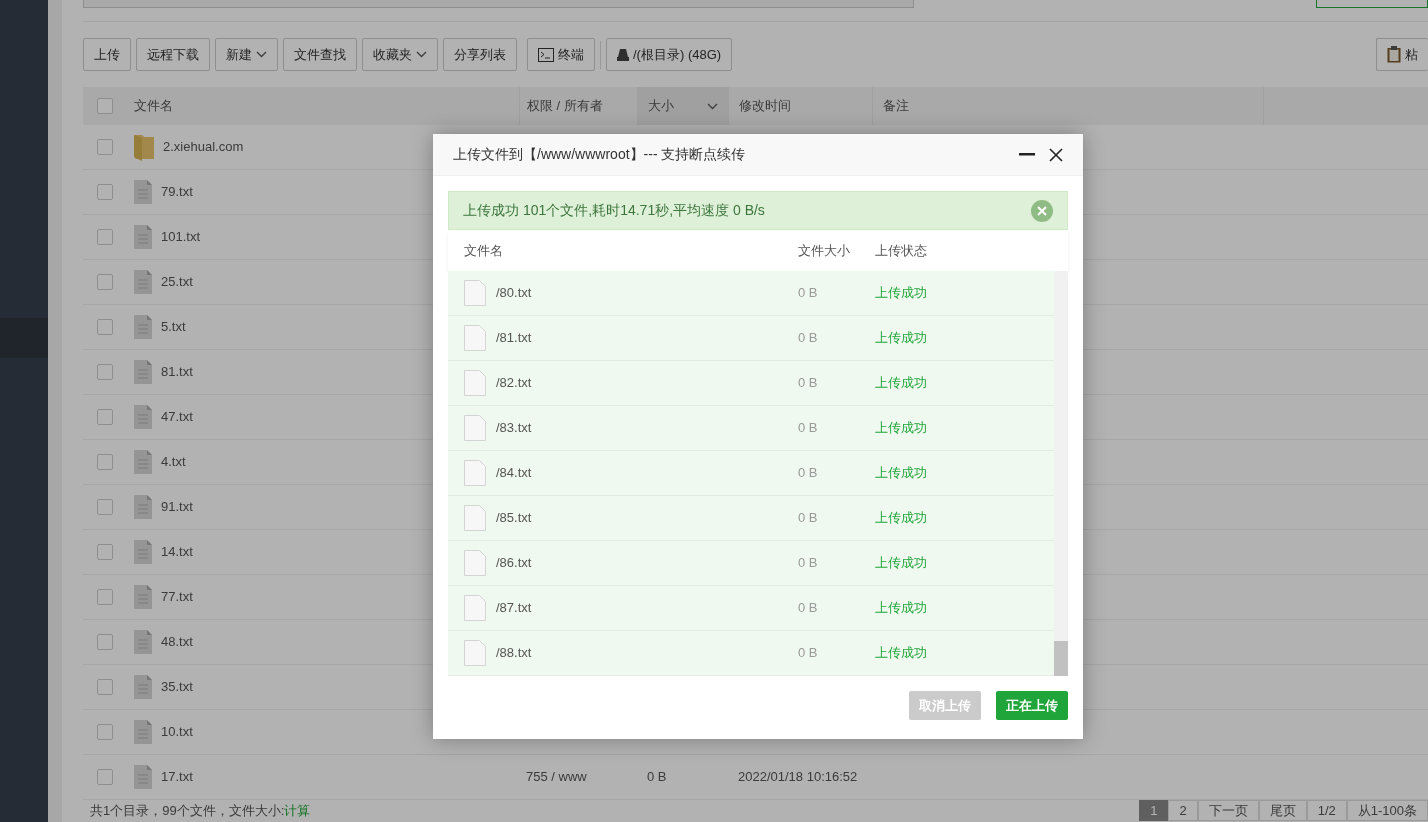  I want to click on file-name: 25.txt, so click(177, 282).